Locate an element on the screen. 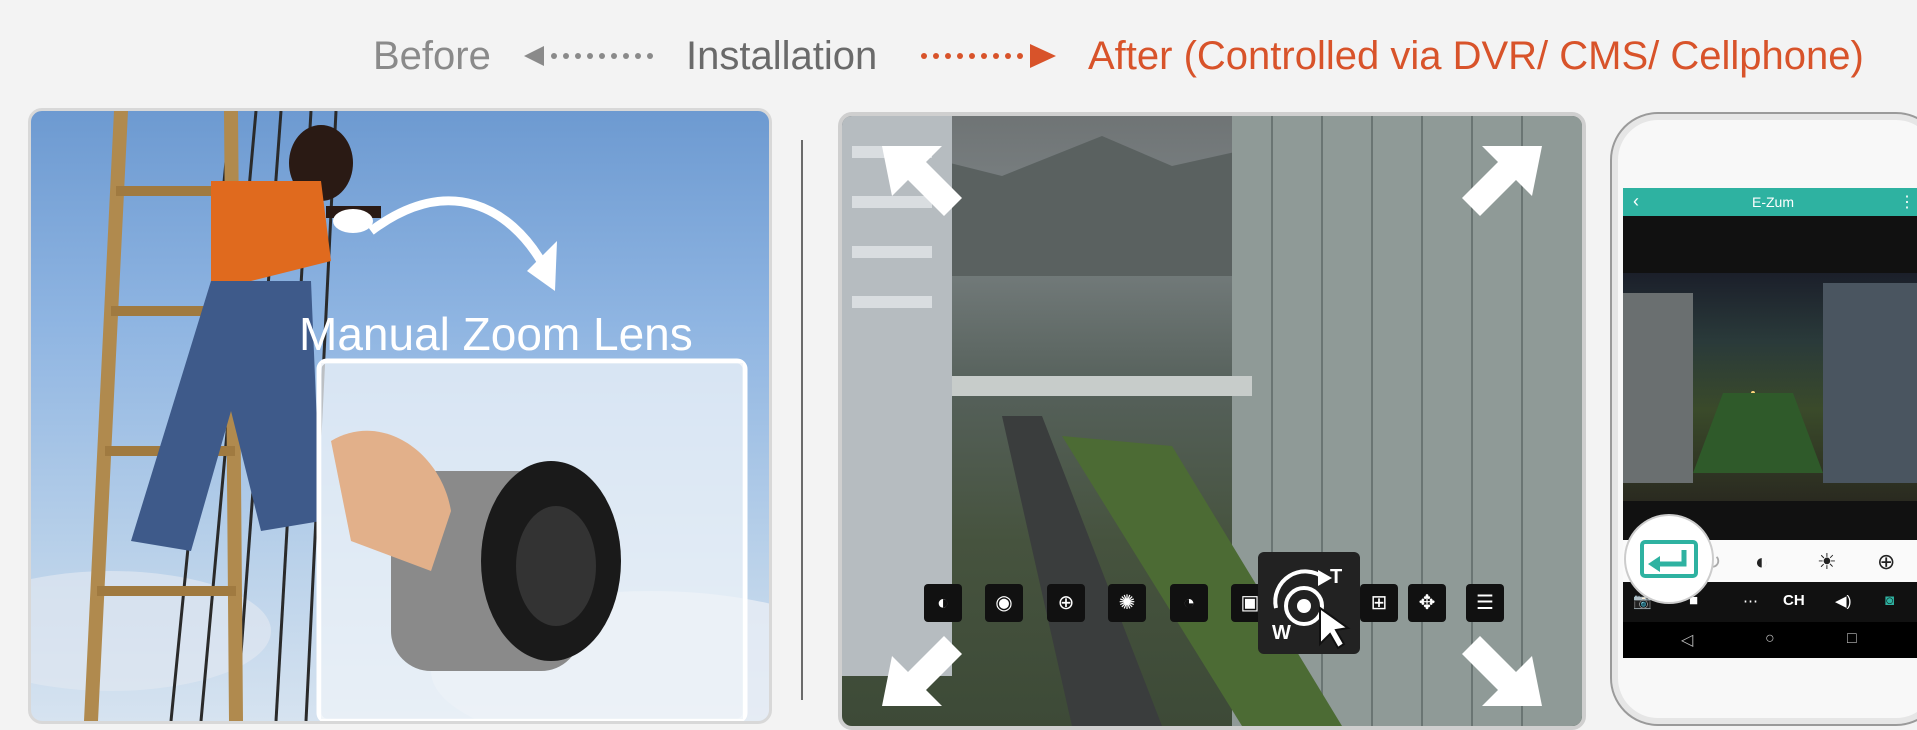 This screenshot has width=1917, height=730. left-arrow-dots-icon is located at coordinates (588, 56).